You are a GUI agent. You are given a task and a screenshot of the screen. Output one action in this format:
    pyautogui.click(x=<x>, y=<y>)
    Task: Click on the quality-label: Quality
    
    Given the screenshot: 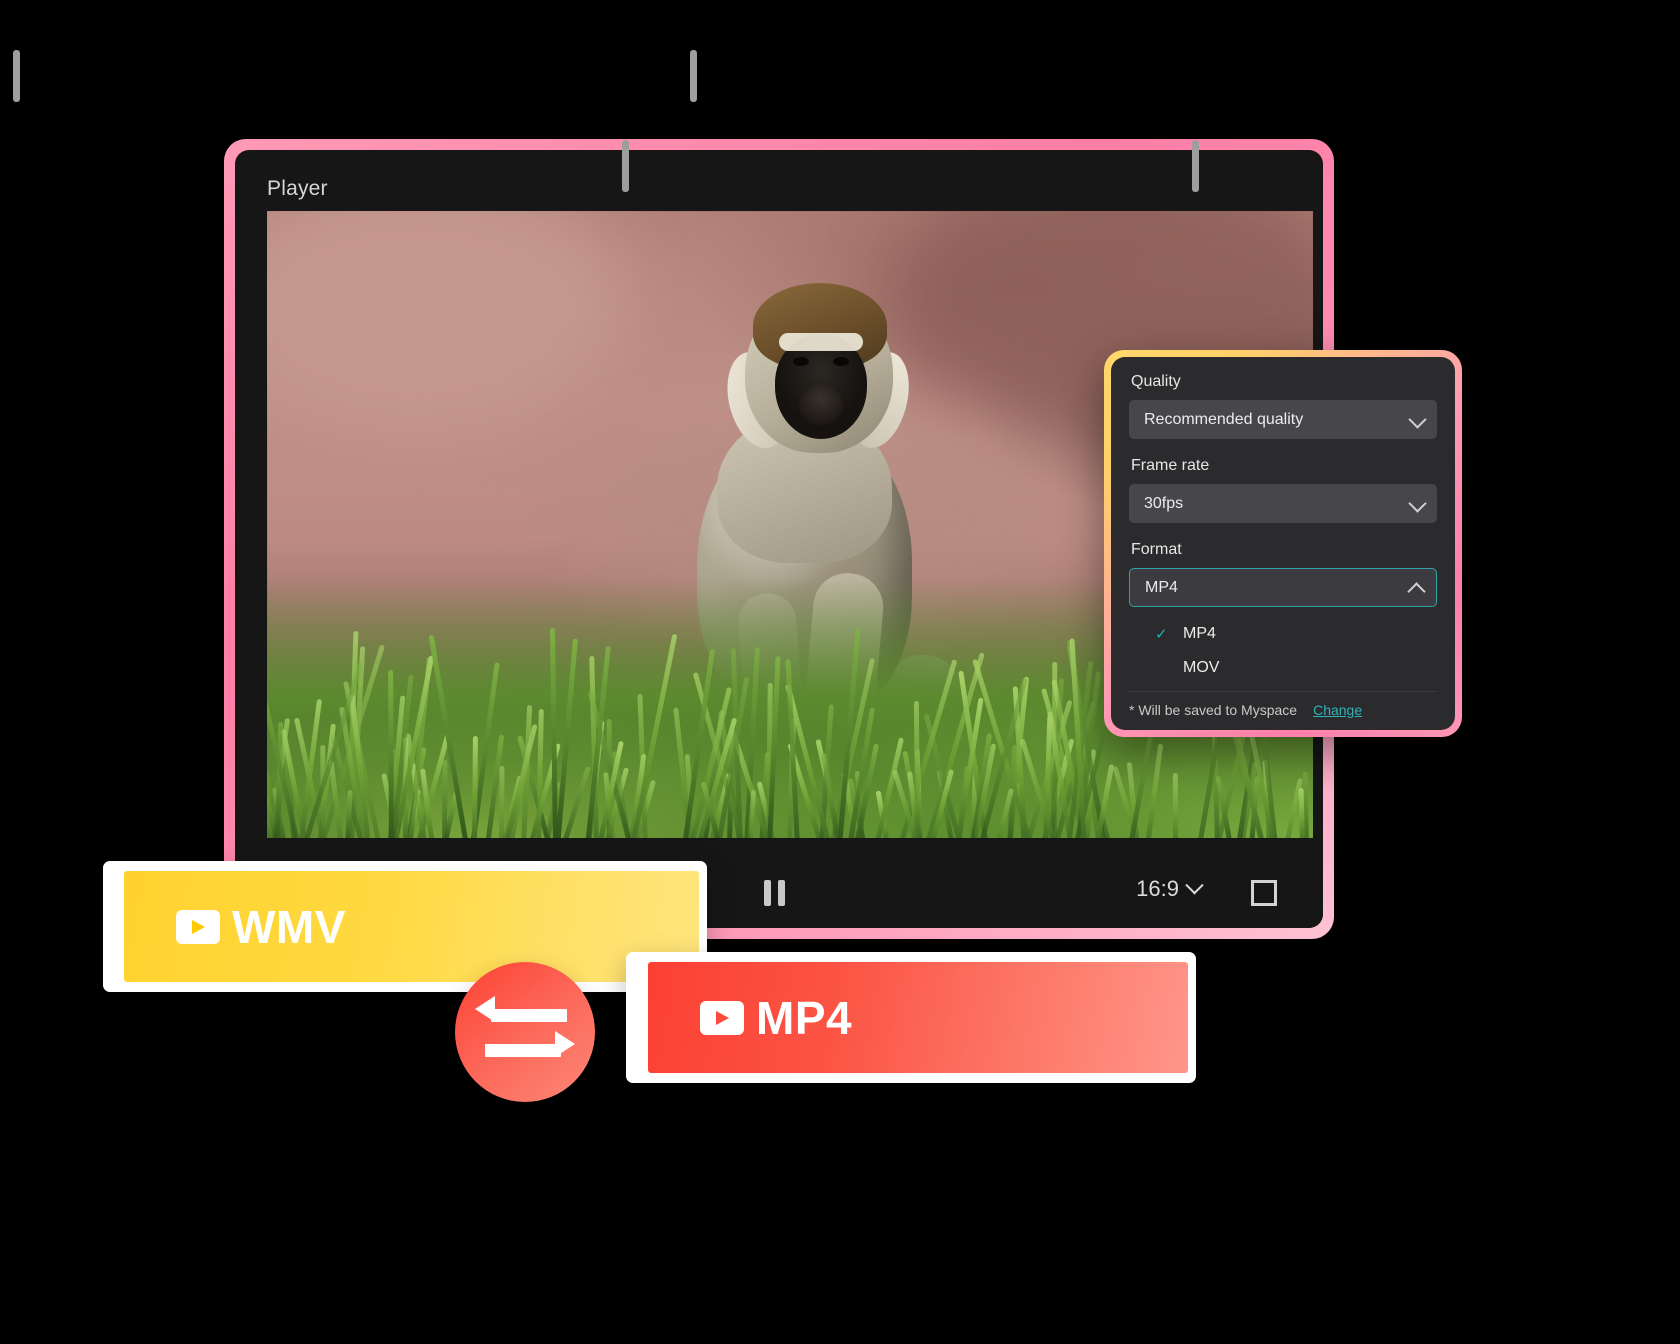 What is the action you would take?
    pyautogui.click(x=1156, y=381)
    